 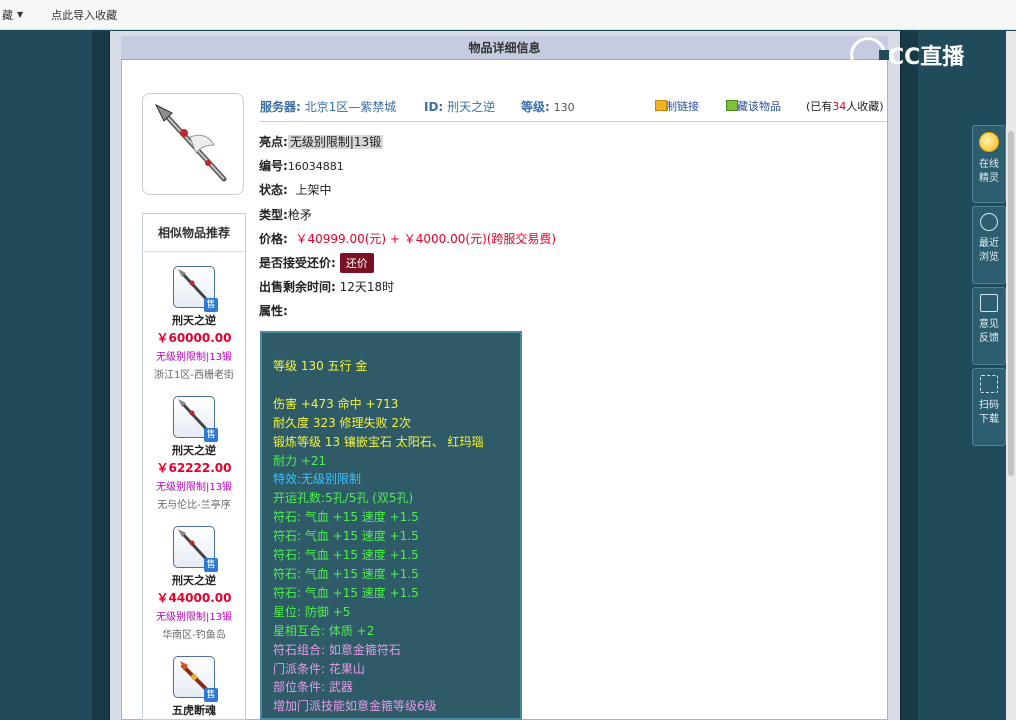 I want to click on bargain-button: 还价, so click(x=356, y=263).